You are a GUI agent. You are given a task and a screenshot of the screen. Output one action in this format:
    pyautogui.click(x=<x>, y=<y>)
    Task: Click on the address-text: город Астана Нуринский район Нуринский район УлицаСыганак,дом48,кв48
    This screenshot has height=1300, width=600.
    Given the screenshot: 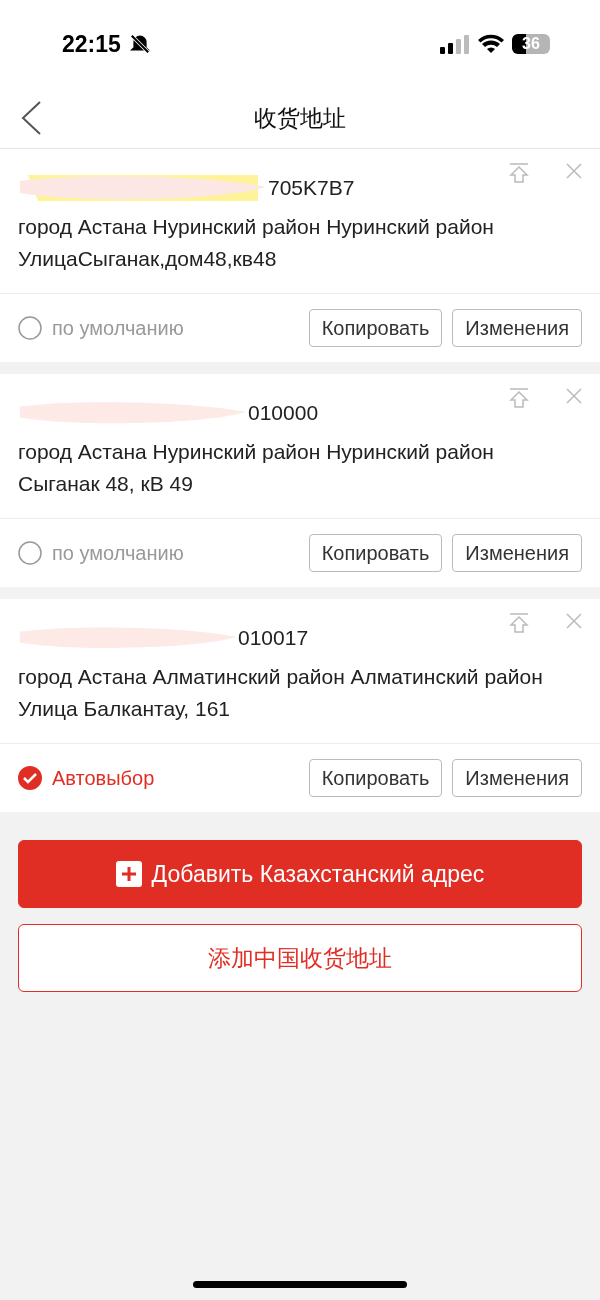 What is the action you would take?
    pyautogui.click(x=256, y=243)
    